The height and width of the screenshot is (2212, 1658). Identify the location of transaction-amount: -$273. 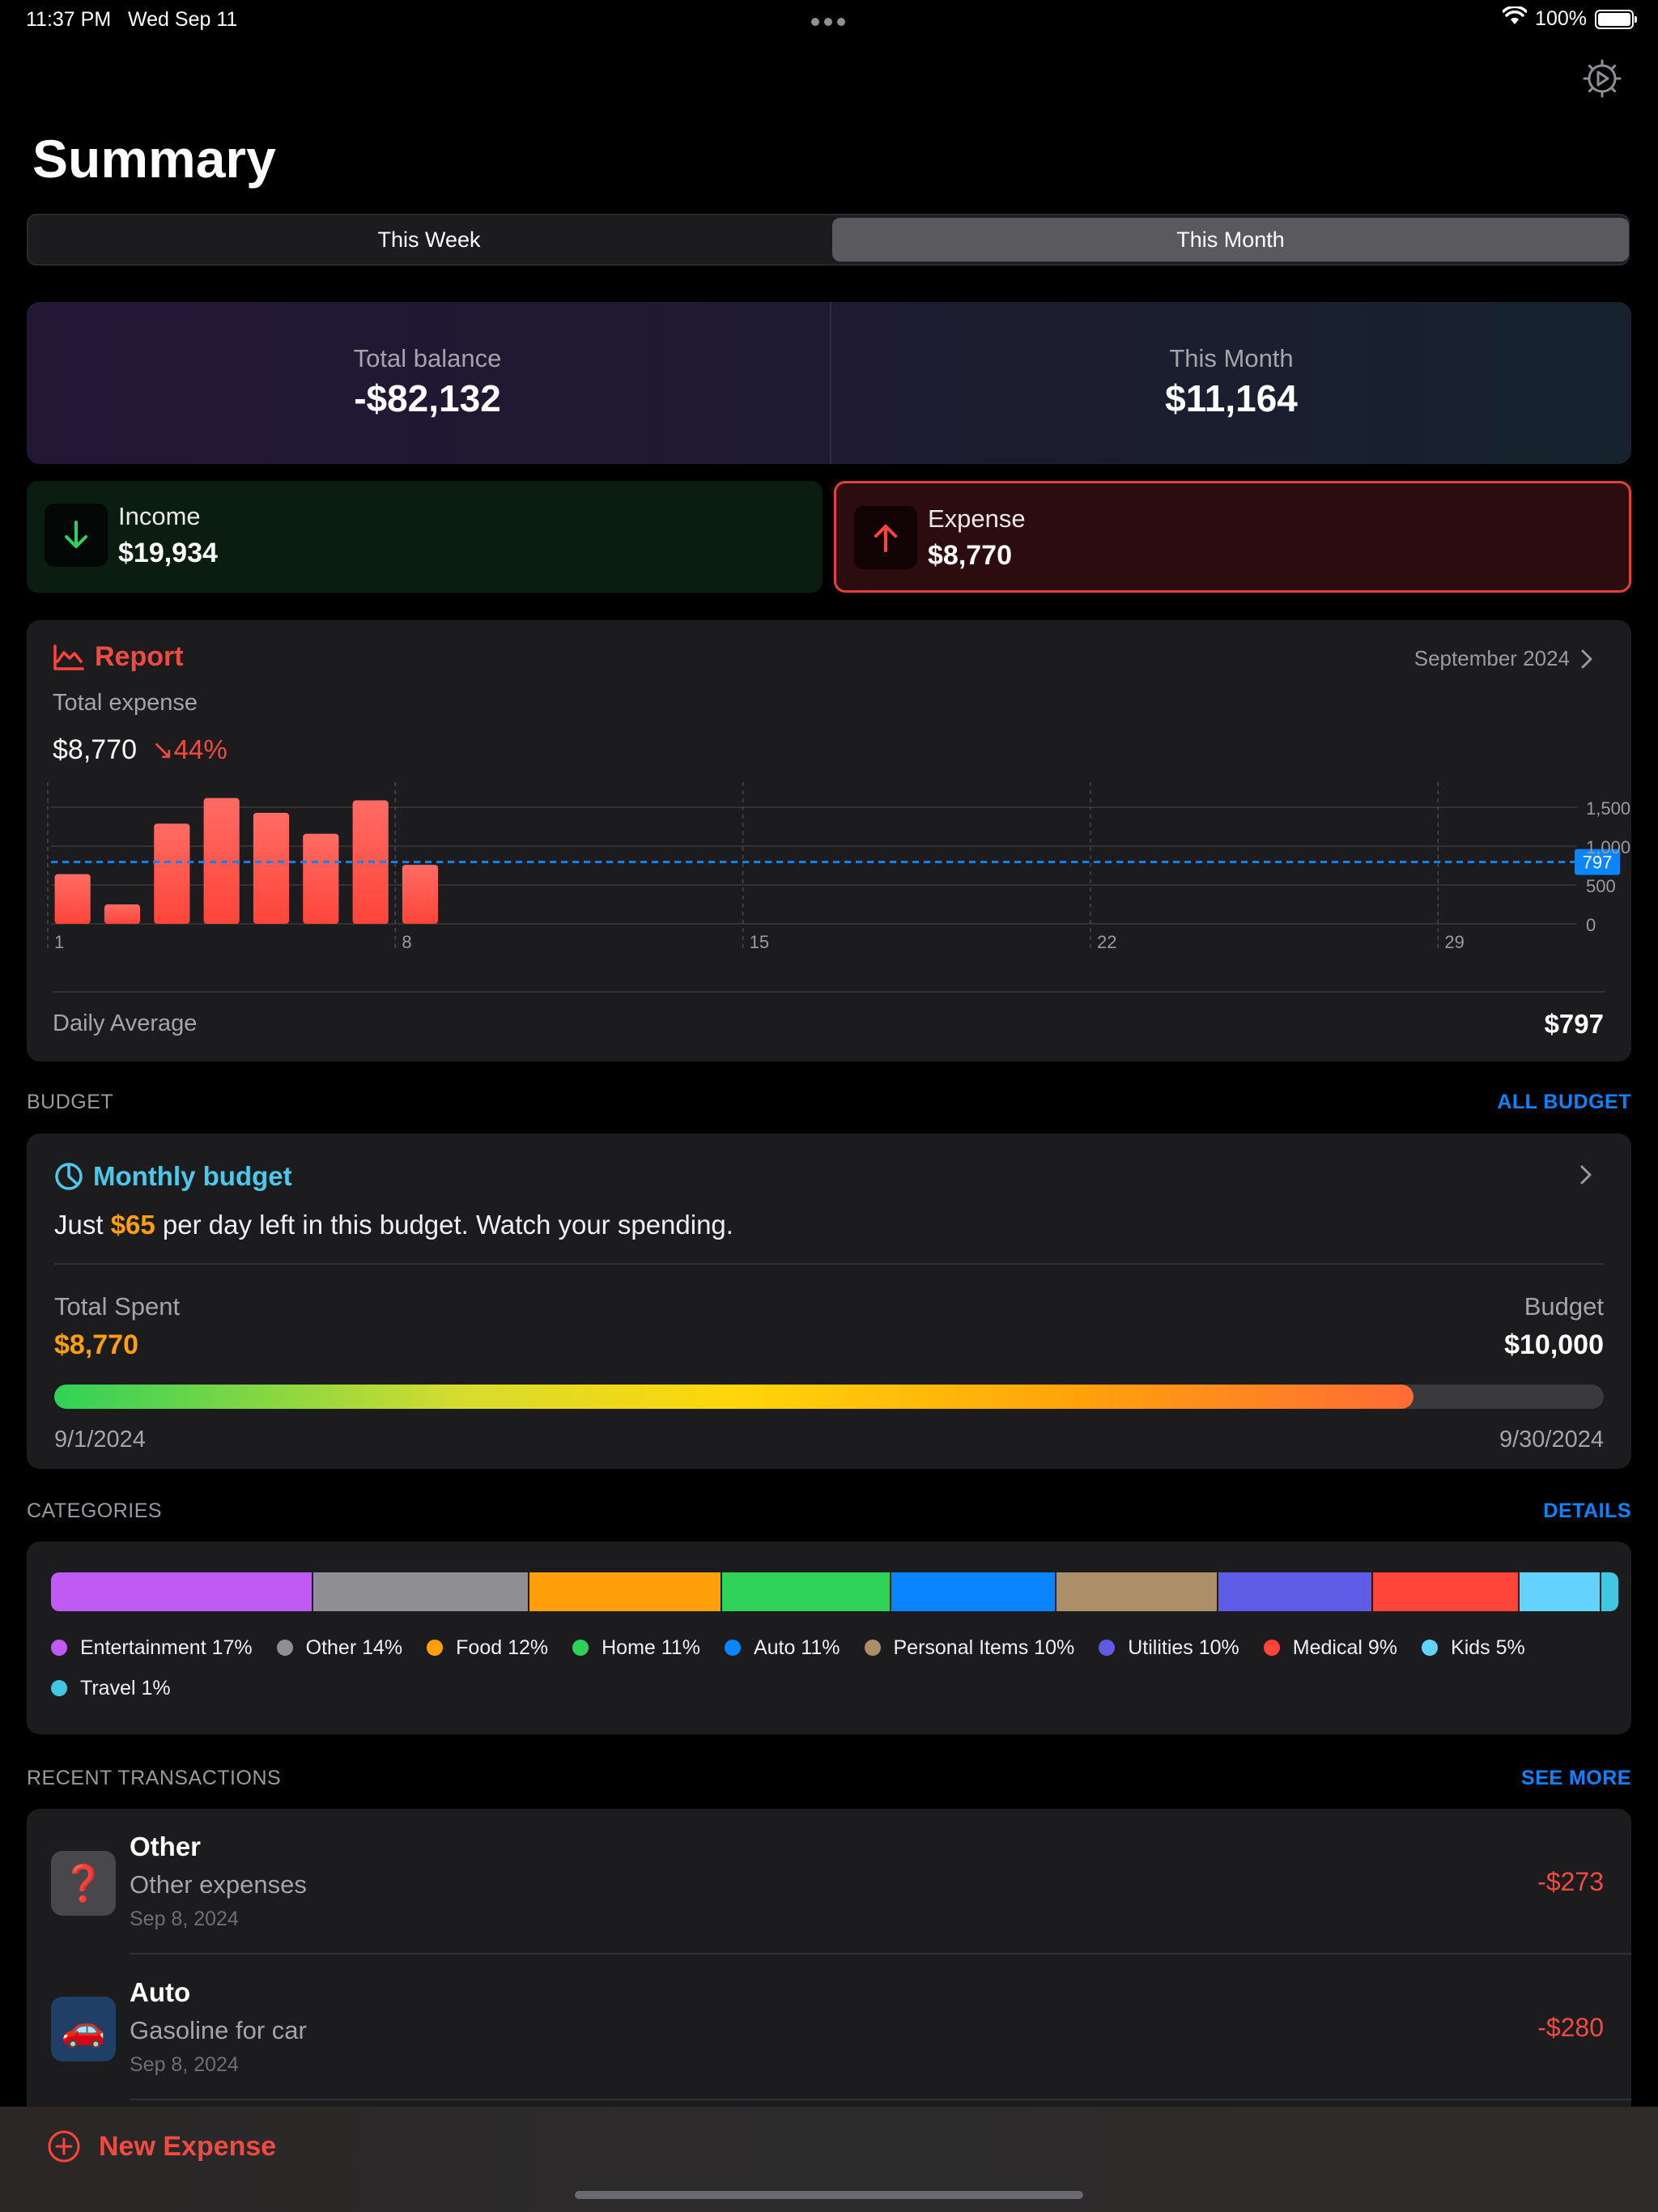
(1570, 1881).